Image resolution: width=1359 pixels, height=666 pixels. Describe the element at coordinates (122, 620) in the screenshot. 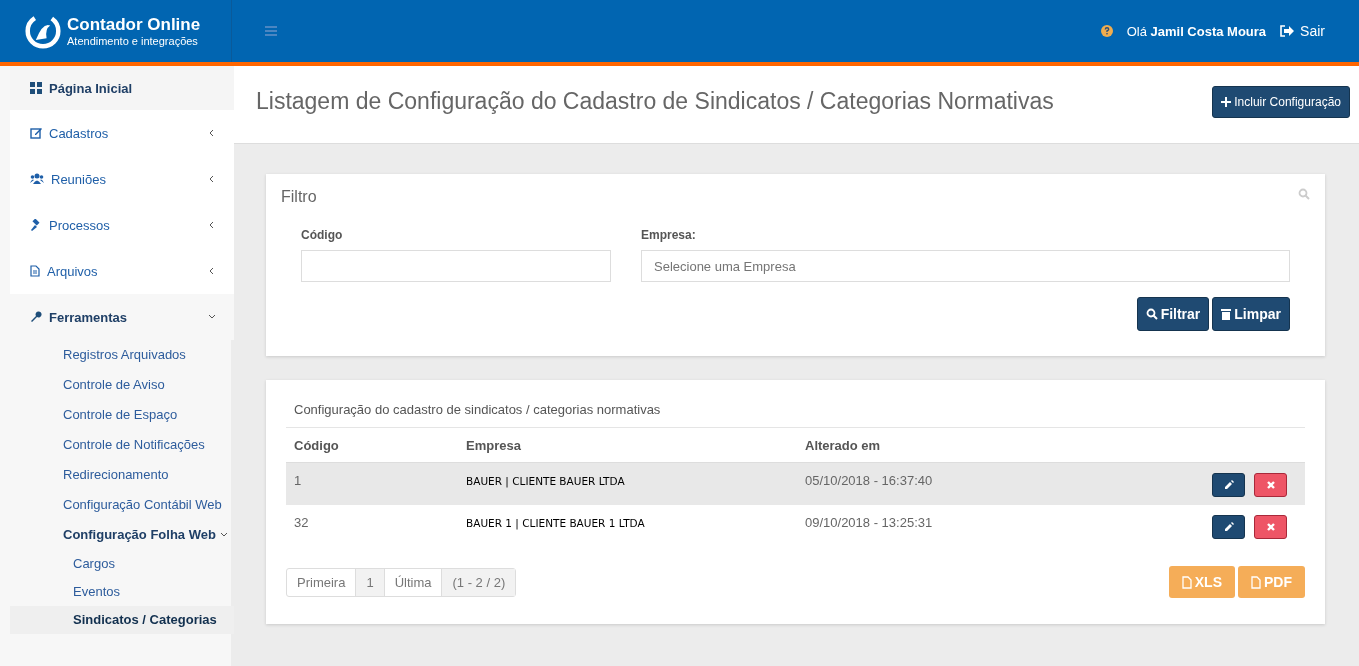

I see `sidebar-subitem: Sindicatos / Categorias` at that location.